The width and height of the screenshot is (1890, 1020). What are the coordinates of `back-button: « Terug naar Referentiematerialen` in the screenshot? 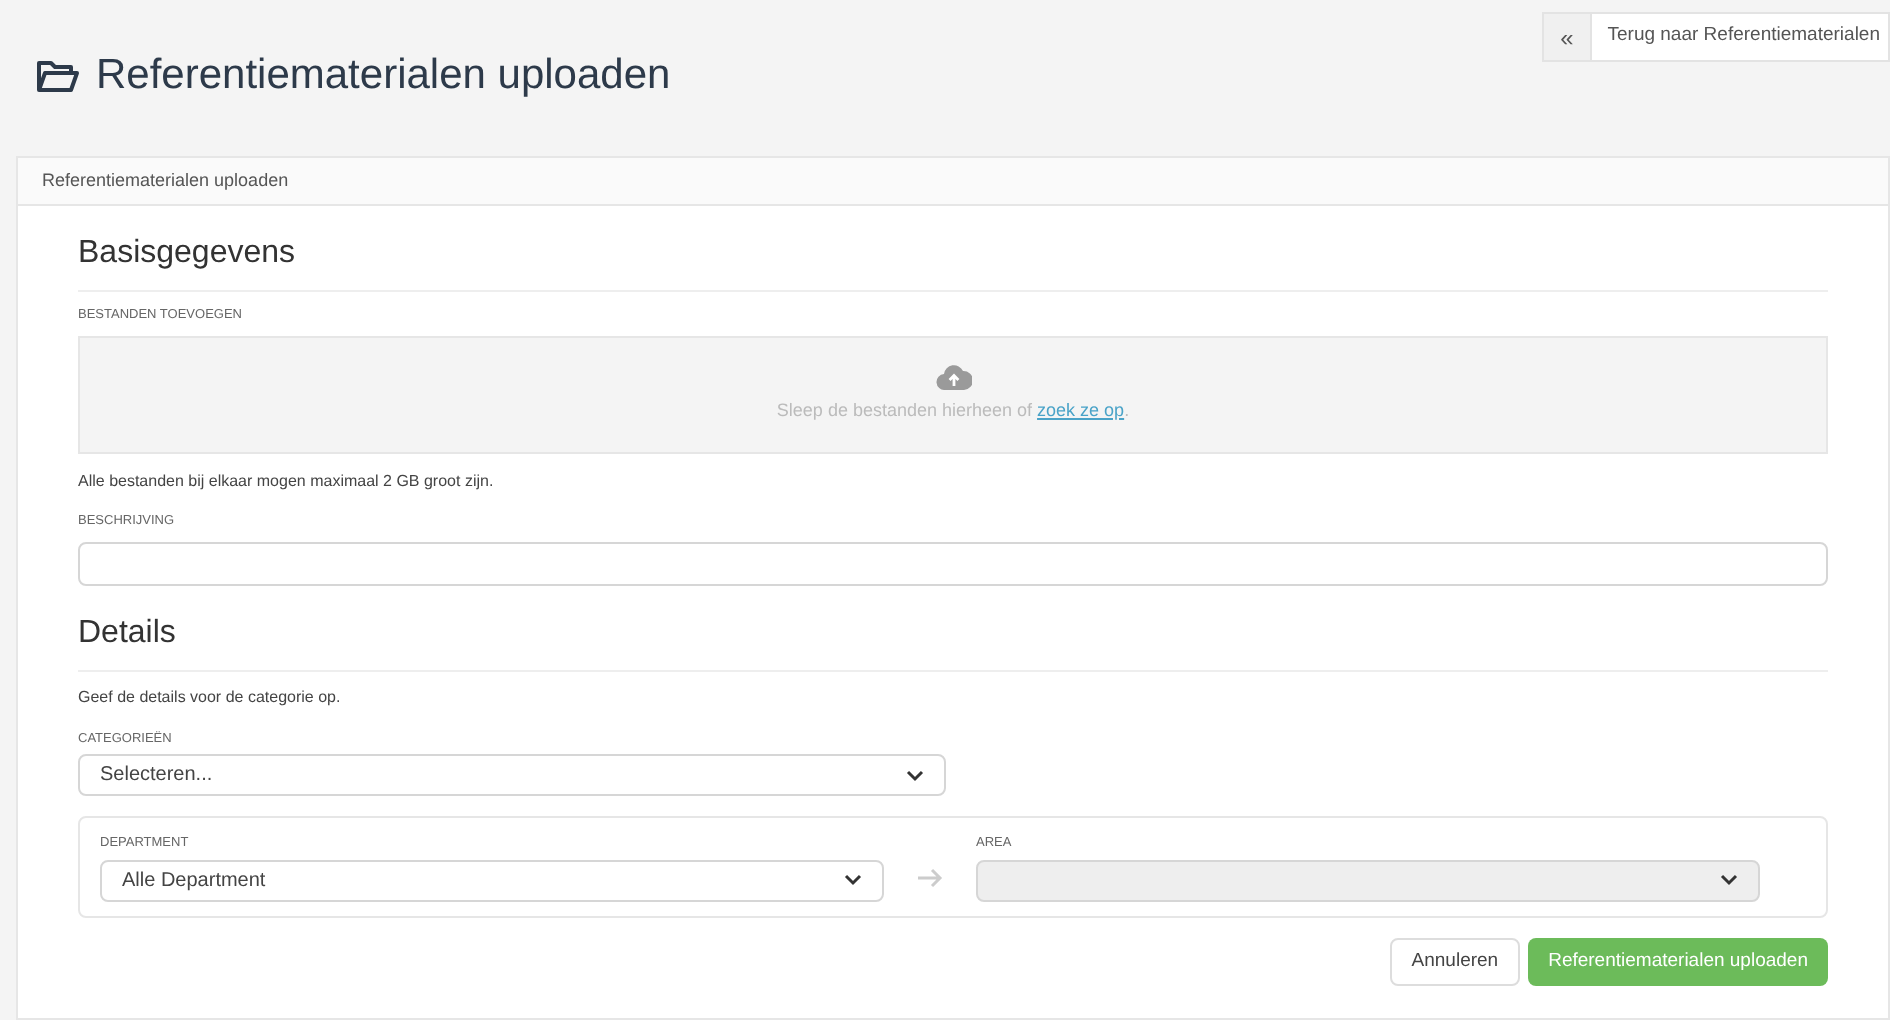 It's located at (1716, 37).